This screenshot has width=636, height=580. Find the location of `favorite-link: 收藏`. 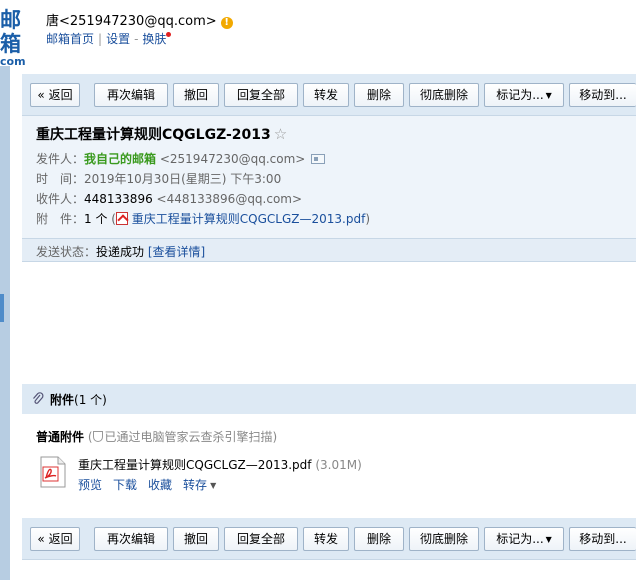

favorite-link: 收藏 is located at coordinates (160, 485).